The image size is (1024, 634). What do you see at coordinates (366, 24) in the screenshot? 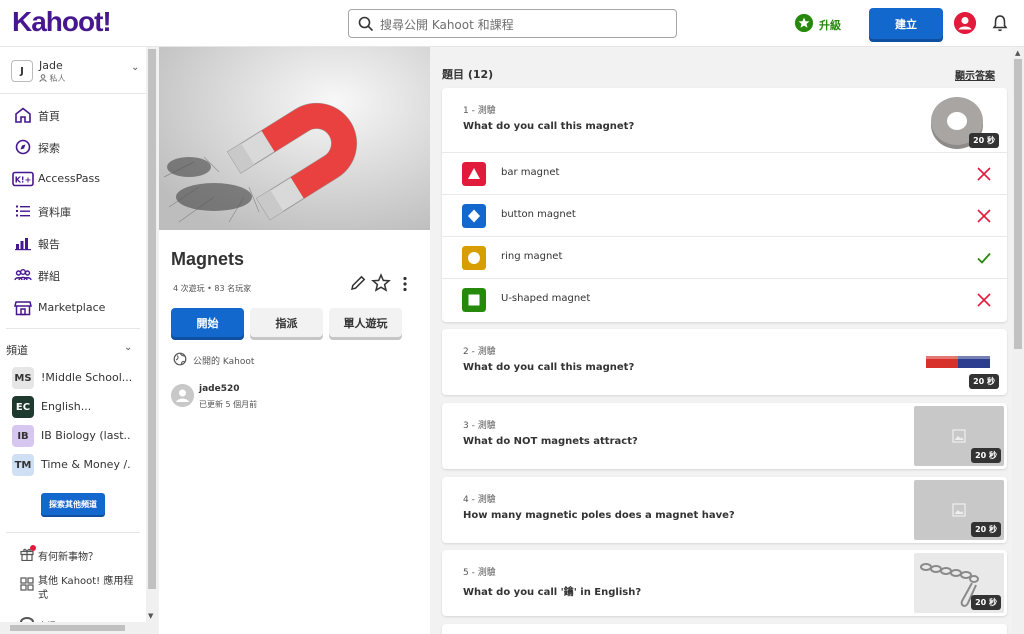
I see `search-icon` at bounding box center [366, 24].